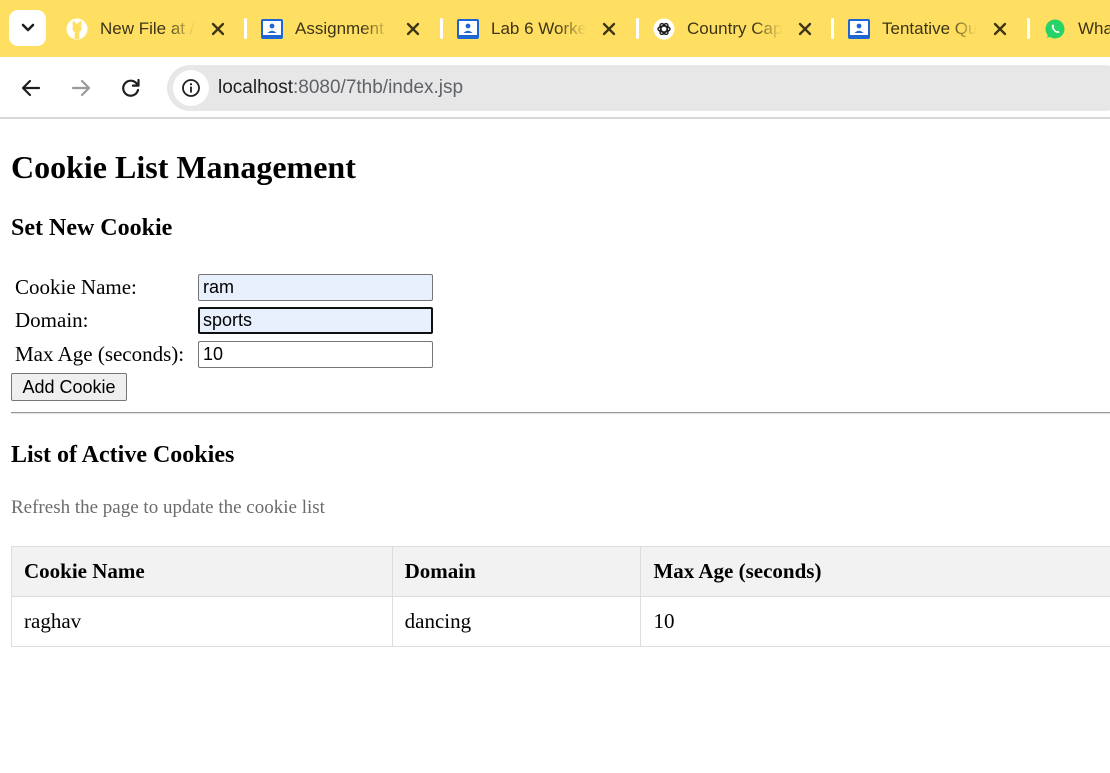  I want to click on back-arrow-icon, so click(31, 88).